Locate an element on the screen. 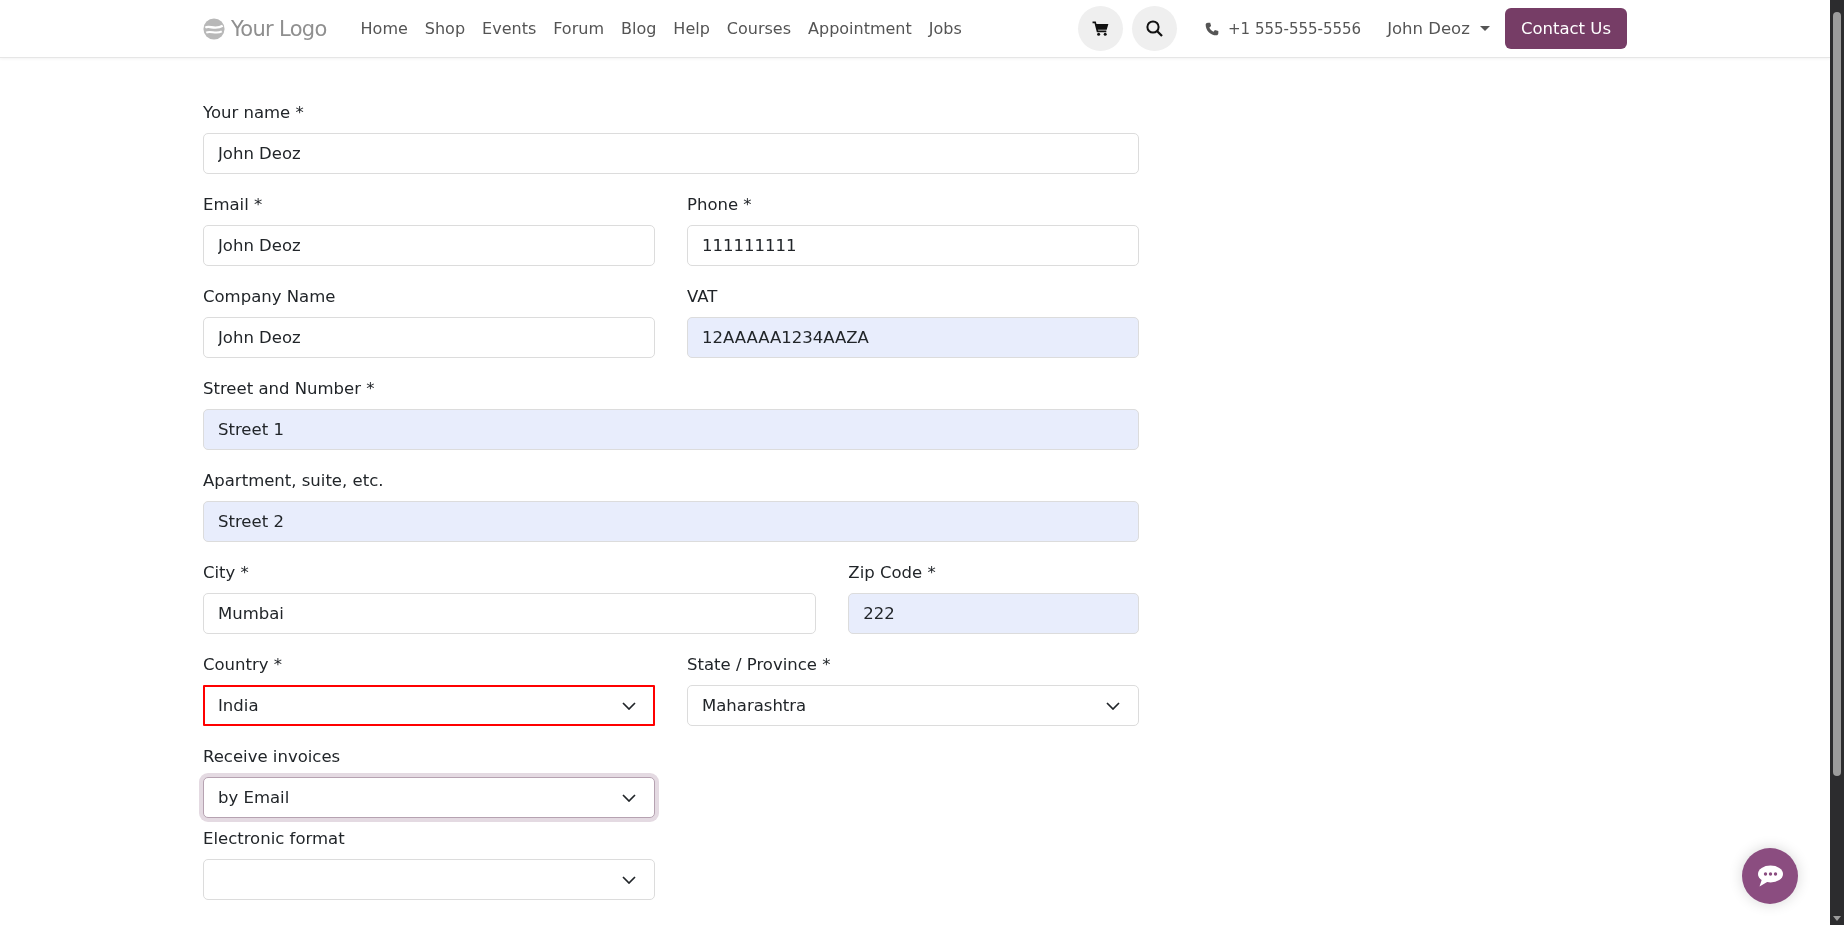 The height and width of the screenshot is (925, 1844). field-label: Country * is located at coordinates (243, 665).